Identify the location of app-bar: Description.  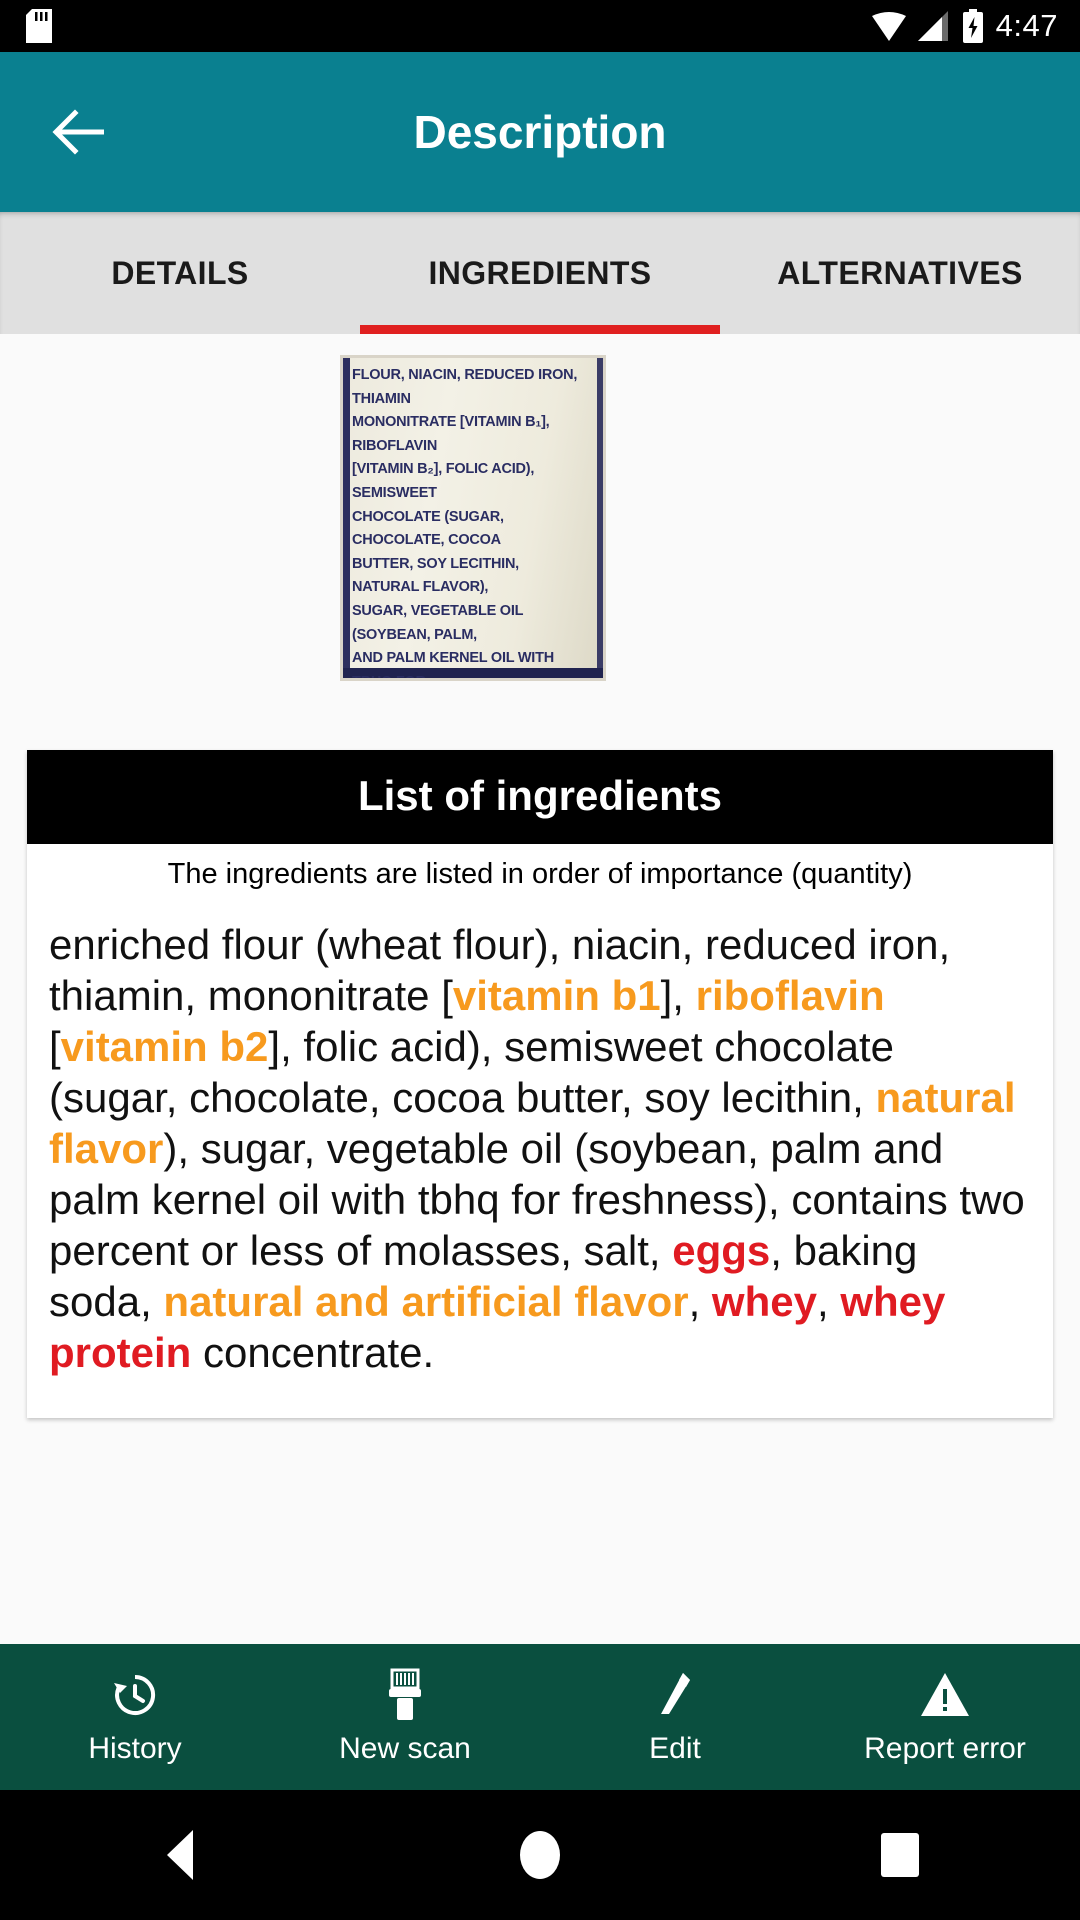
(540, 132).